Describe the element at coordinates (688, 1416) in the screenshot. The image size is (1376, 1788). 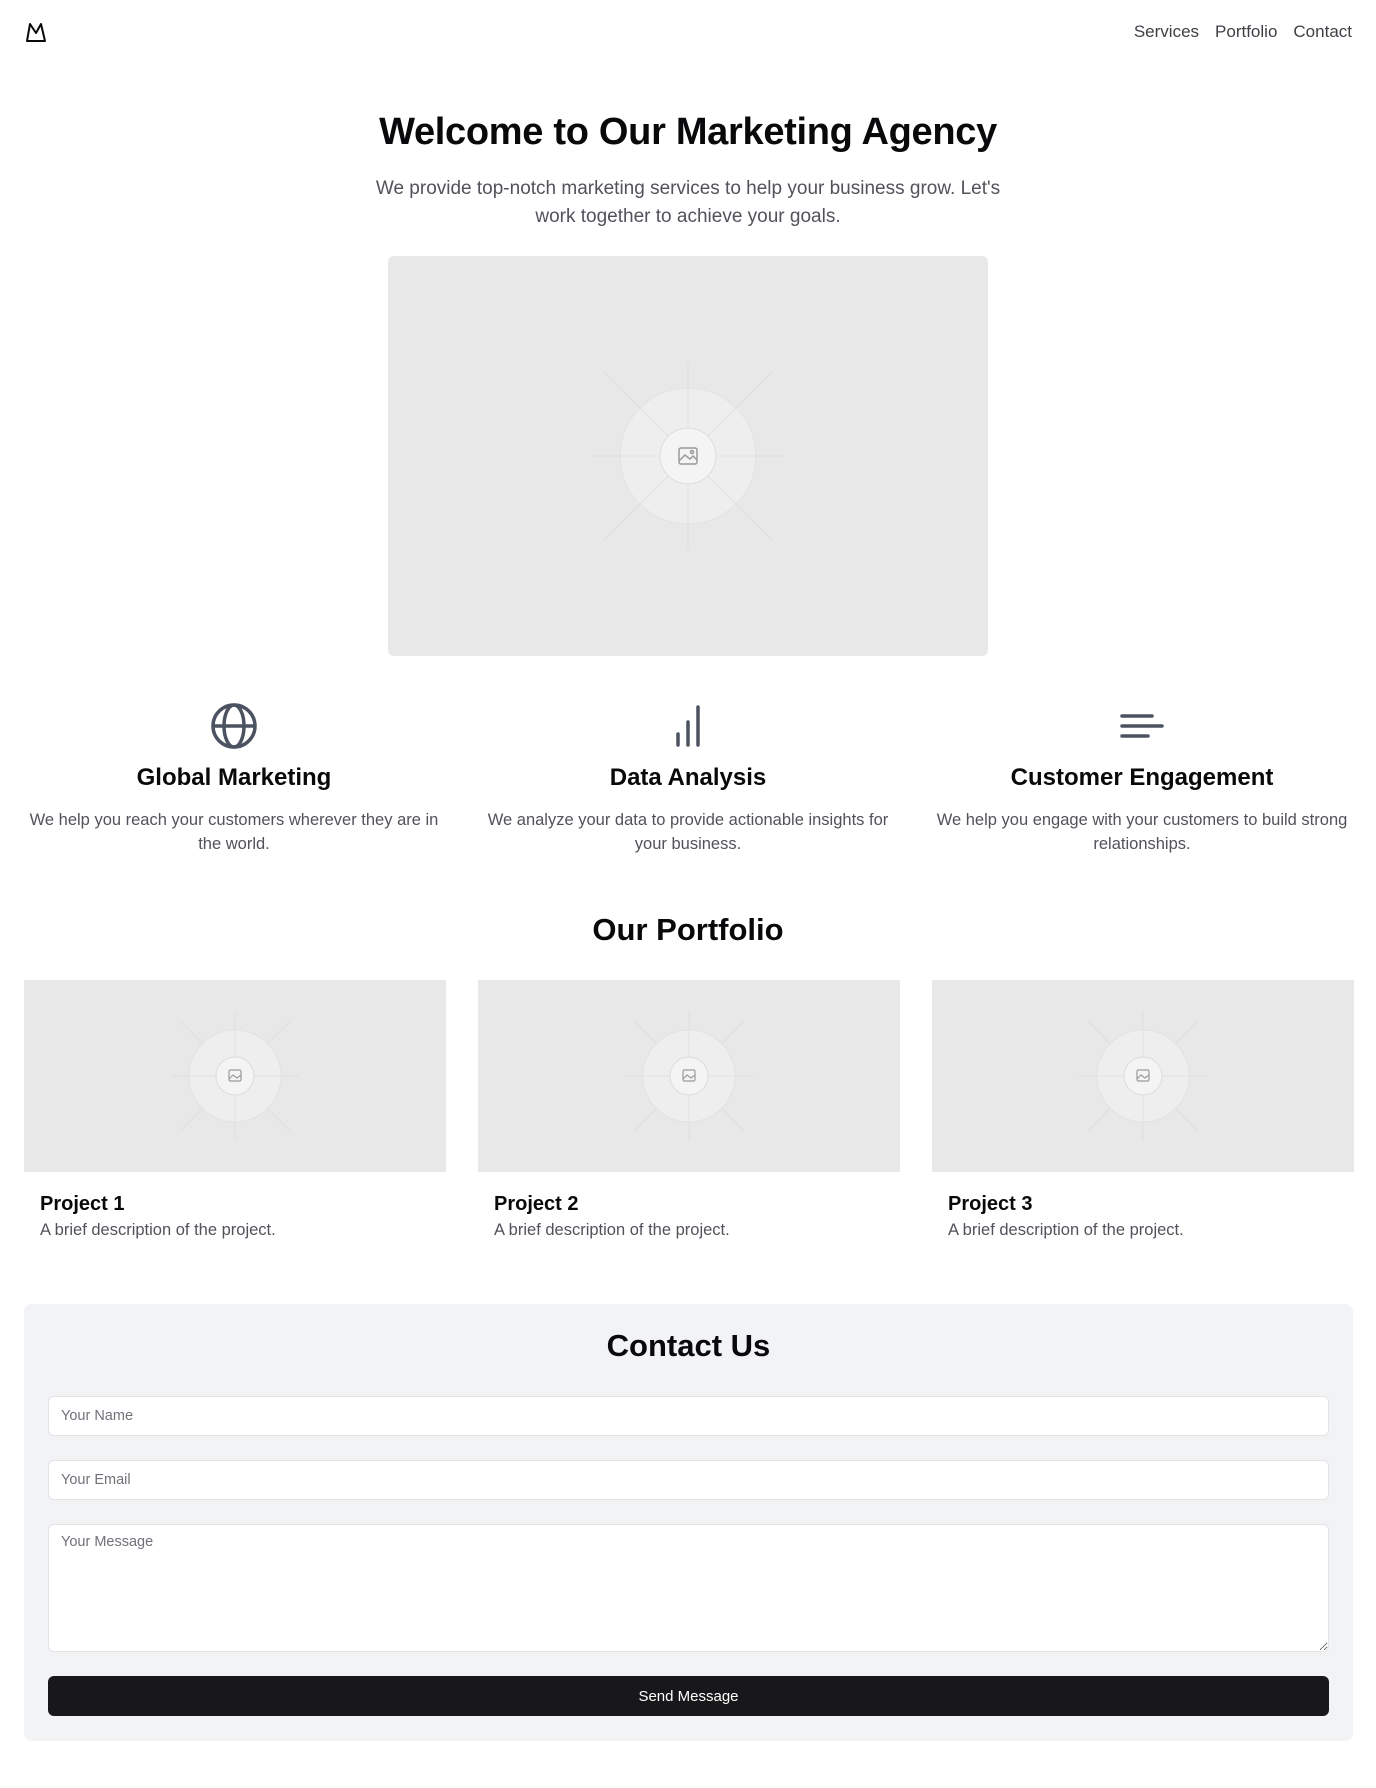
I see `name-field` at that location.